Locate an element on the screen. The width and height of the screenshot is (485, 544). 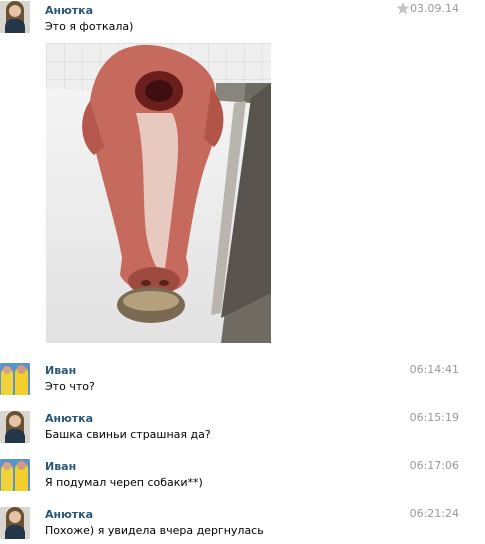
message-time: 06:14:41 is located at coordinates (434, 369).